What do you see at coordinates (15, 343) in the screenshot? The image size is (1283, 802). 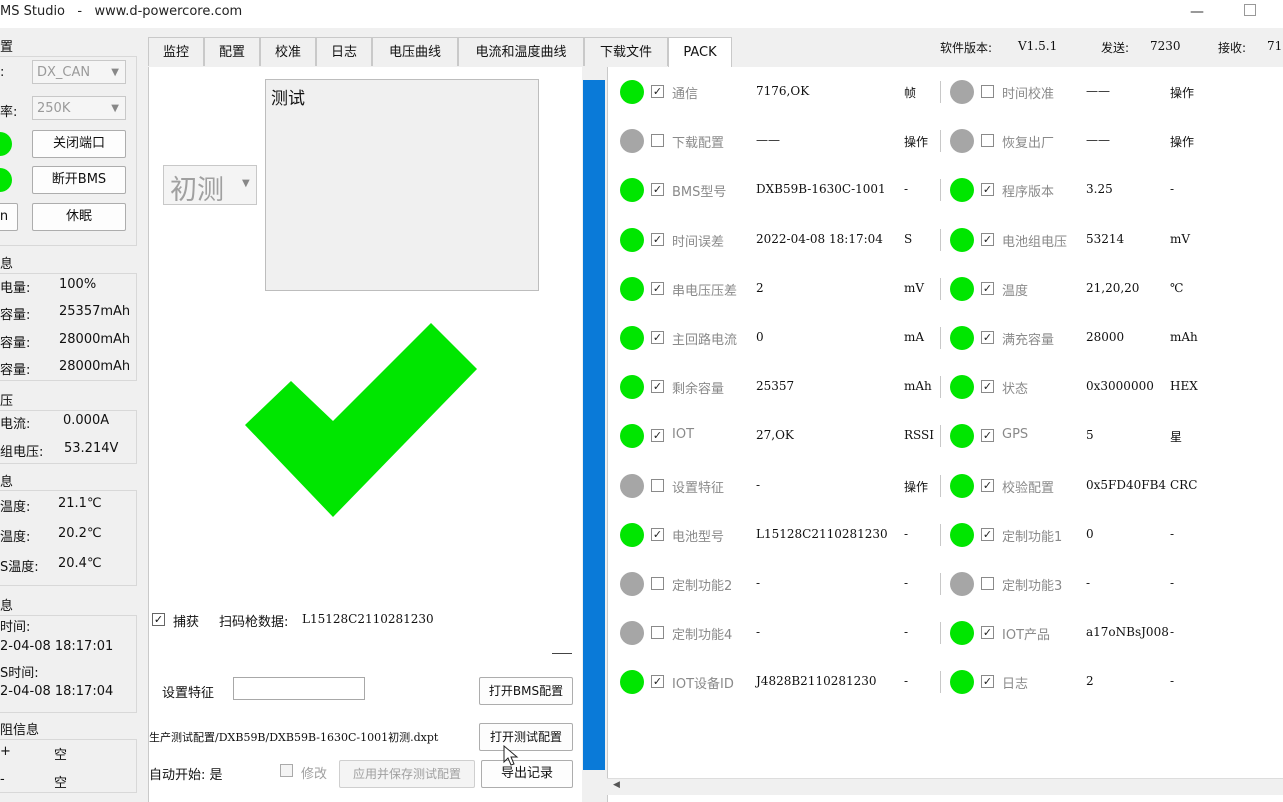 I see `info-label-2: 容量:` at bounding box center [15, 343].